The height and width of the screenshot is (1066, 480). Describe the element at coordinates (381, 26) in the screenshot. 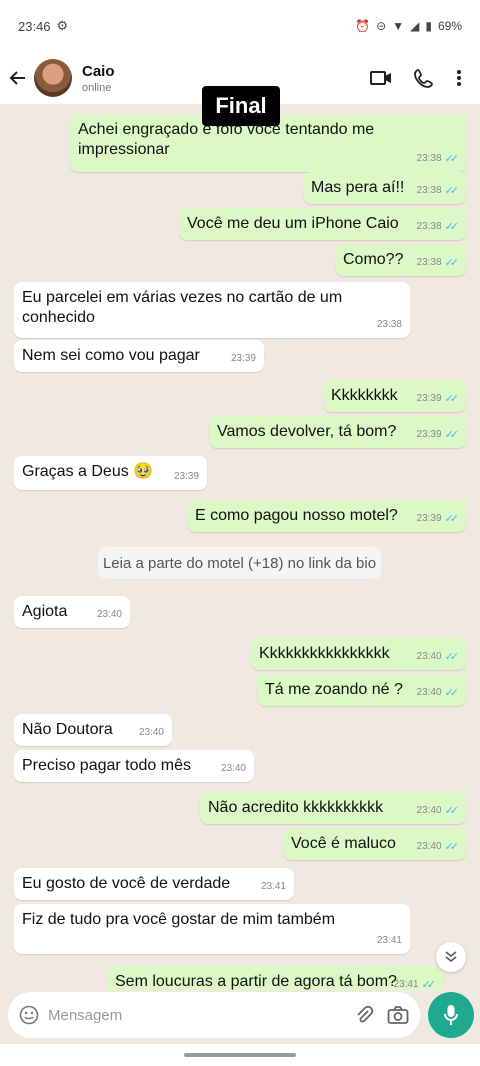

I see `dnd-icon: ⊝` at that location.